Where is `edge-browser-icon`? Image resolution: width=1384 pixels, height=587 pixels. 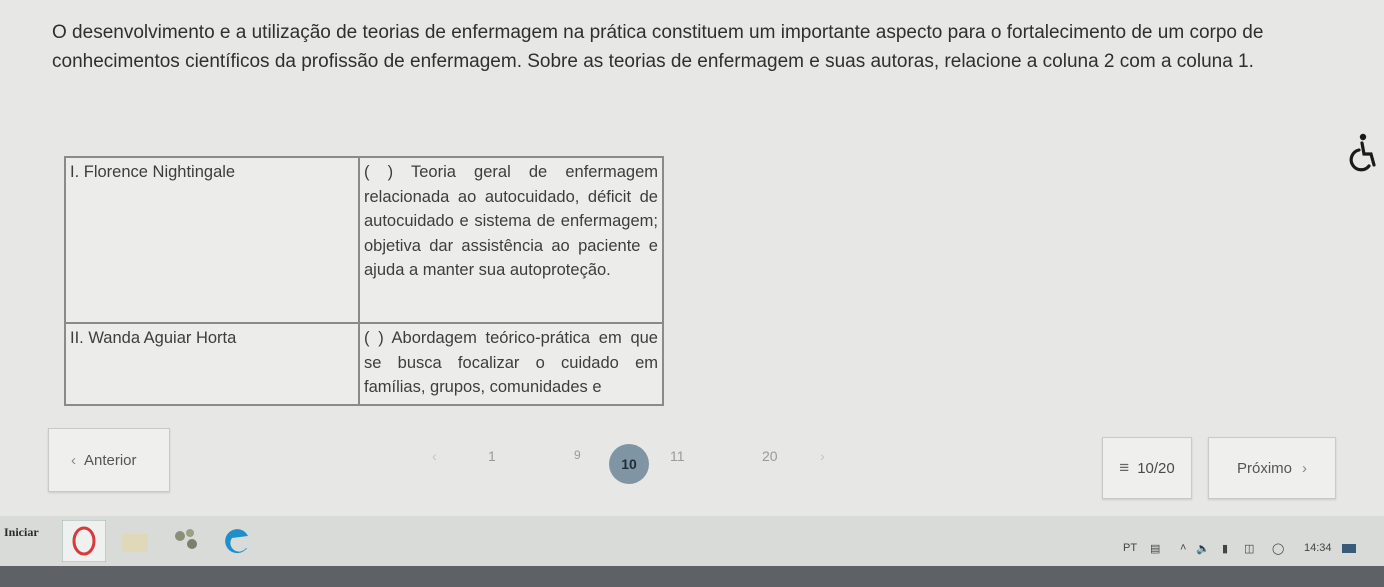 edge-browser-icon is located at coordinates (237, 540).